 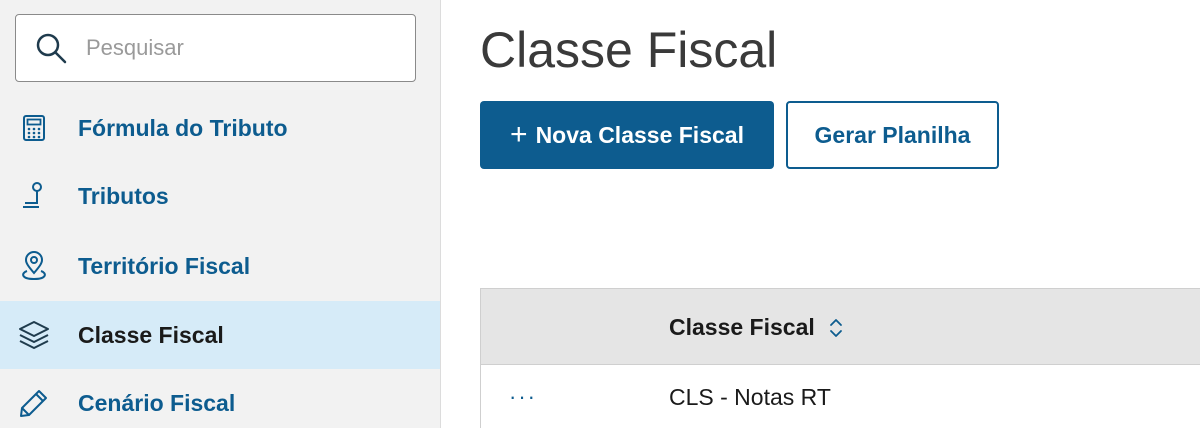 I want to click on sidebar-item-label: Cenário Fiscal, so click(x=157, y=403).